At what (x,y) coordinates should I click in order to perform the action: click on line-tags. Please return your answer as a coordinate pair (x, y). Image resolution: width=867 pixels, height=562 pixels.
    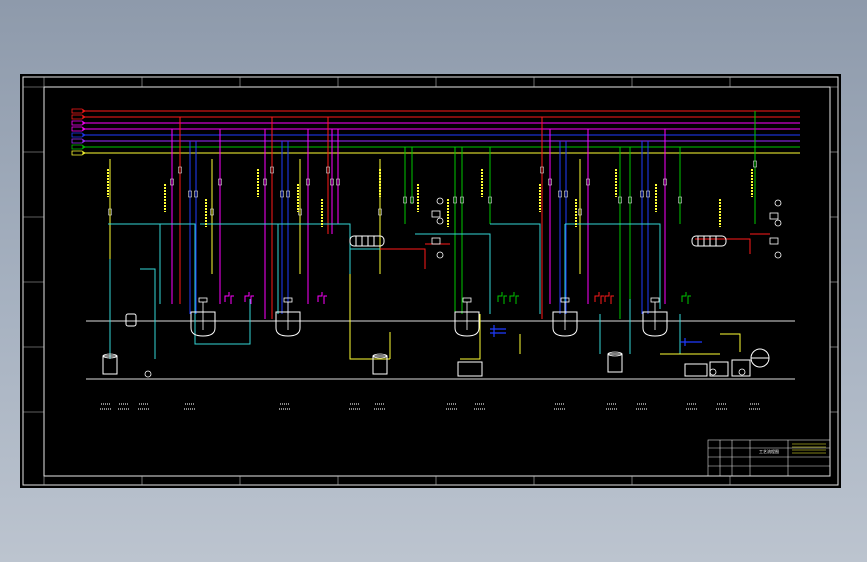
    Looking at the image, I should click on (78, 132).